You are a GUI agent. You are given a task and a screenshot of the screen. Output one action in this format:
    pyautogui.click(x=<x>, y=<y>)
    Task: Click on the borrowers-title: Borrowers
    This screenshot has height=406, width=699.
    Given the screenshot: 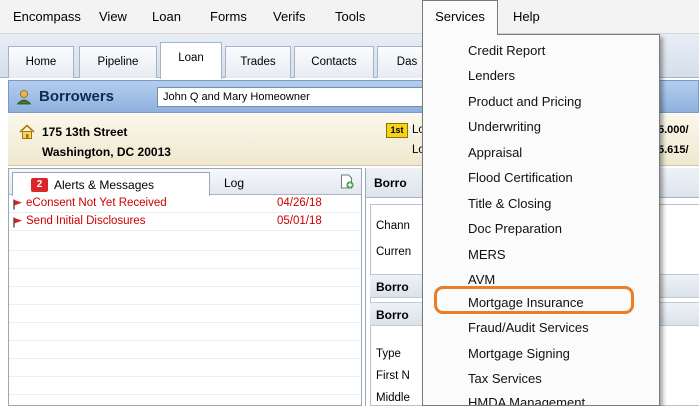 What is the action you would take?
    pyautogui.click(x=77, y=96)
    